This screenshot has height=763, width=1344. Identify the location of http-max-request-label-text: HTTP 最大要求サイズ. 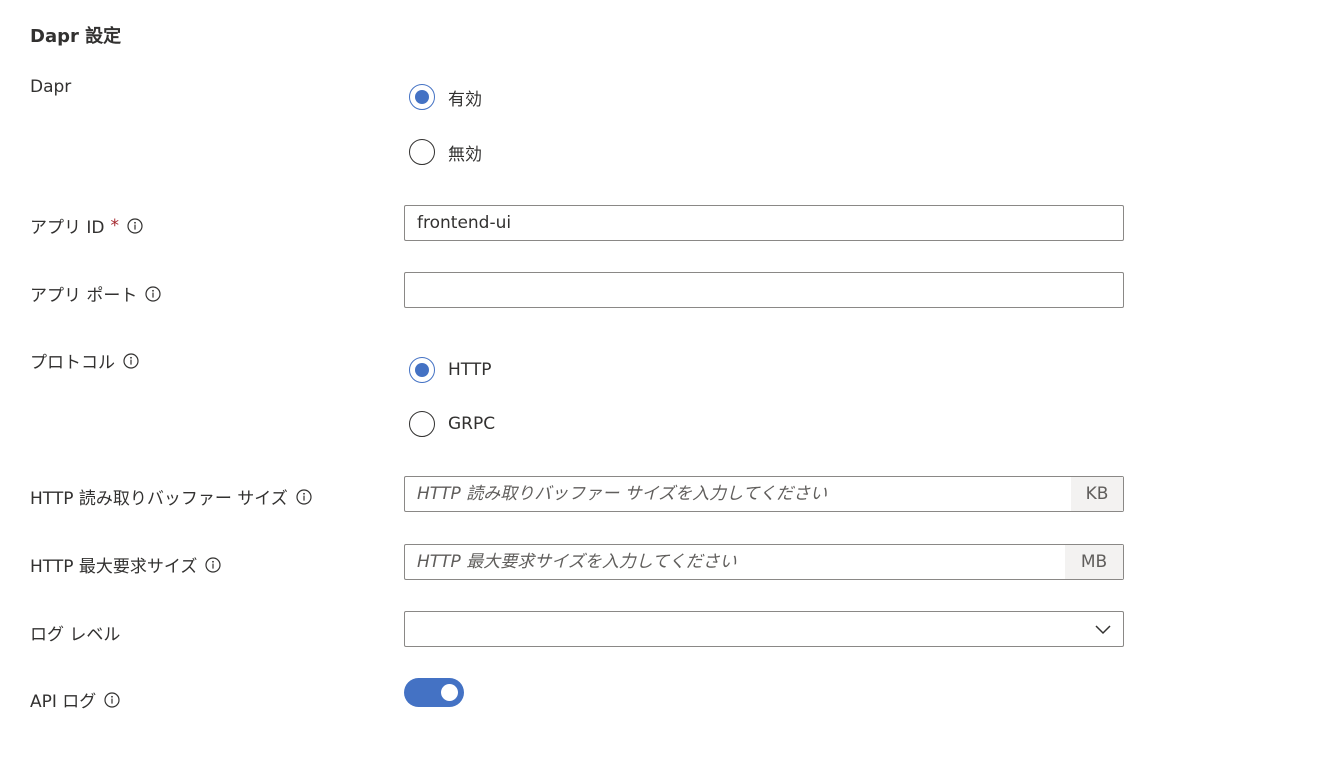
(114, 567).